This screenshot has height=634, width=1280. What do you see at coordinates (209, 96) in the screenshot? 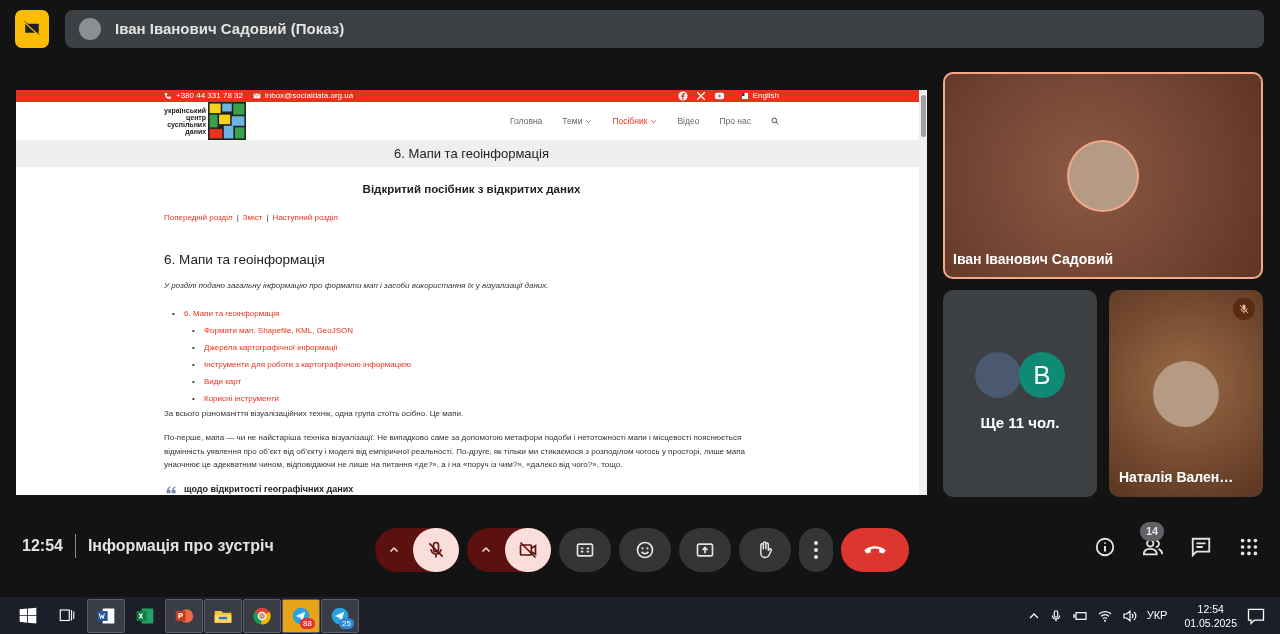
I see `phone-number: +380 44 331 78 32` at bounding box center [209, 96].